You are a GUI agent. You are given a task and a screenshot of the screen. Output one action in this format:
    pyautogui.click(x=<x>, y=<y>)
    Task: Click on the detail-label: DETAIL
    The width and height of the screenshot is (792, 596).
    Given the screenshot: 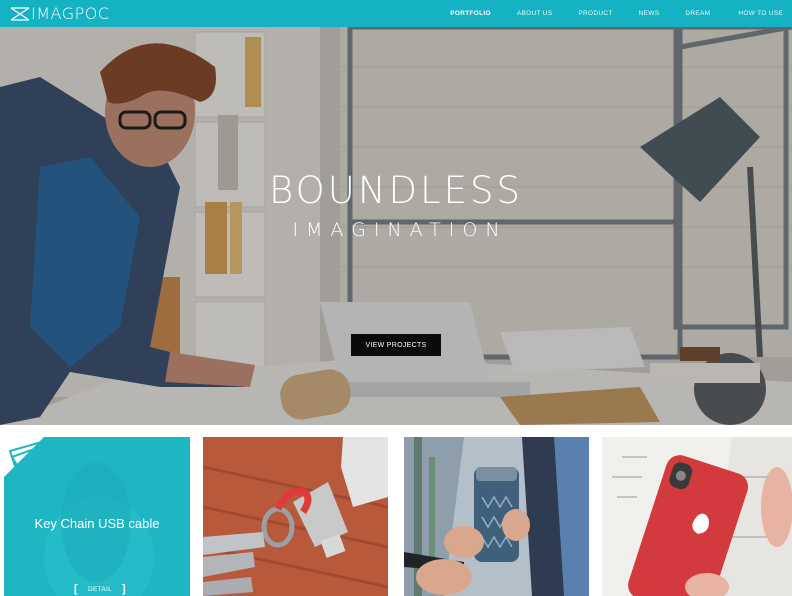 What is the action you would take?
    pyautogui.click(x=100, y=589)
    